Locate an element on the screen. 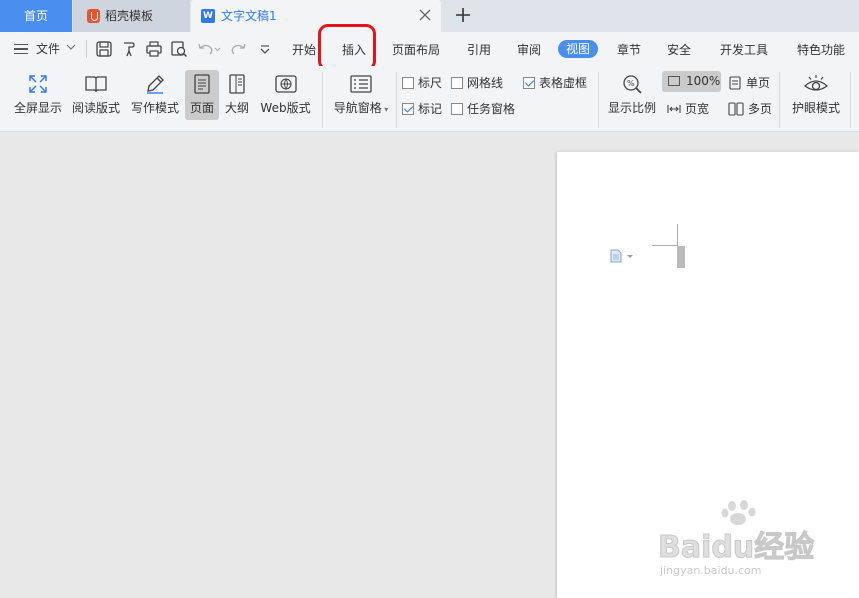 The image size is (859, 598). baidu-jingyan-watermark: Baidu经验 jingyan.baidu.com is located at coordinates (737, 541).